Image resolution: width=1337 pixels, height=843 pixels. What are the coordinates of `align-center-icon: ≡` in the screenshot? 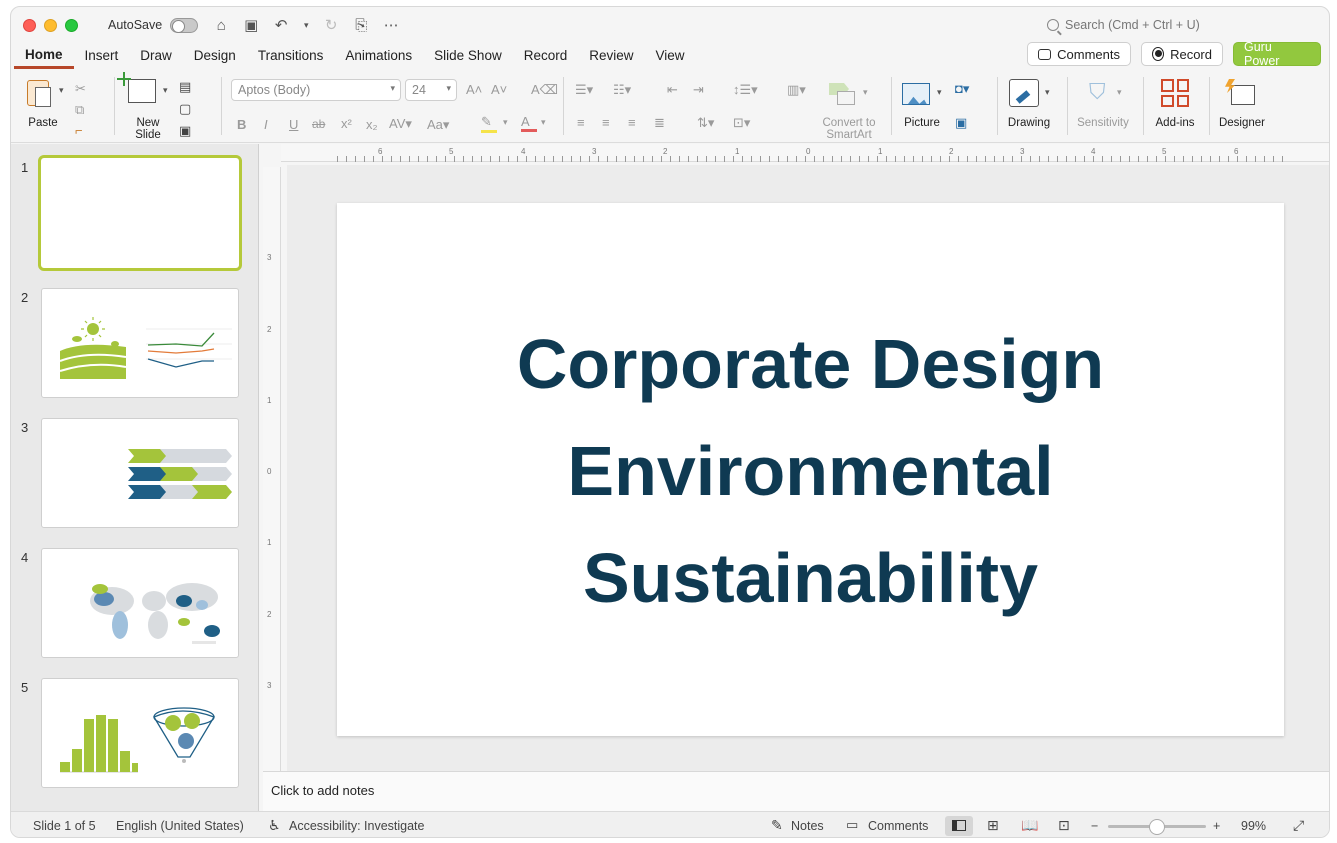 It's located at (606, 122).